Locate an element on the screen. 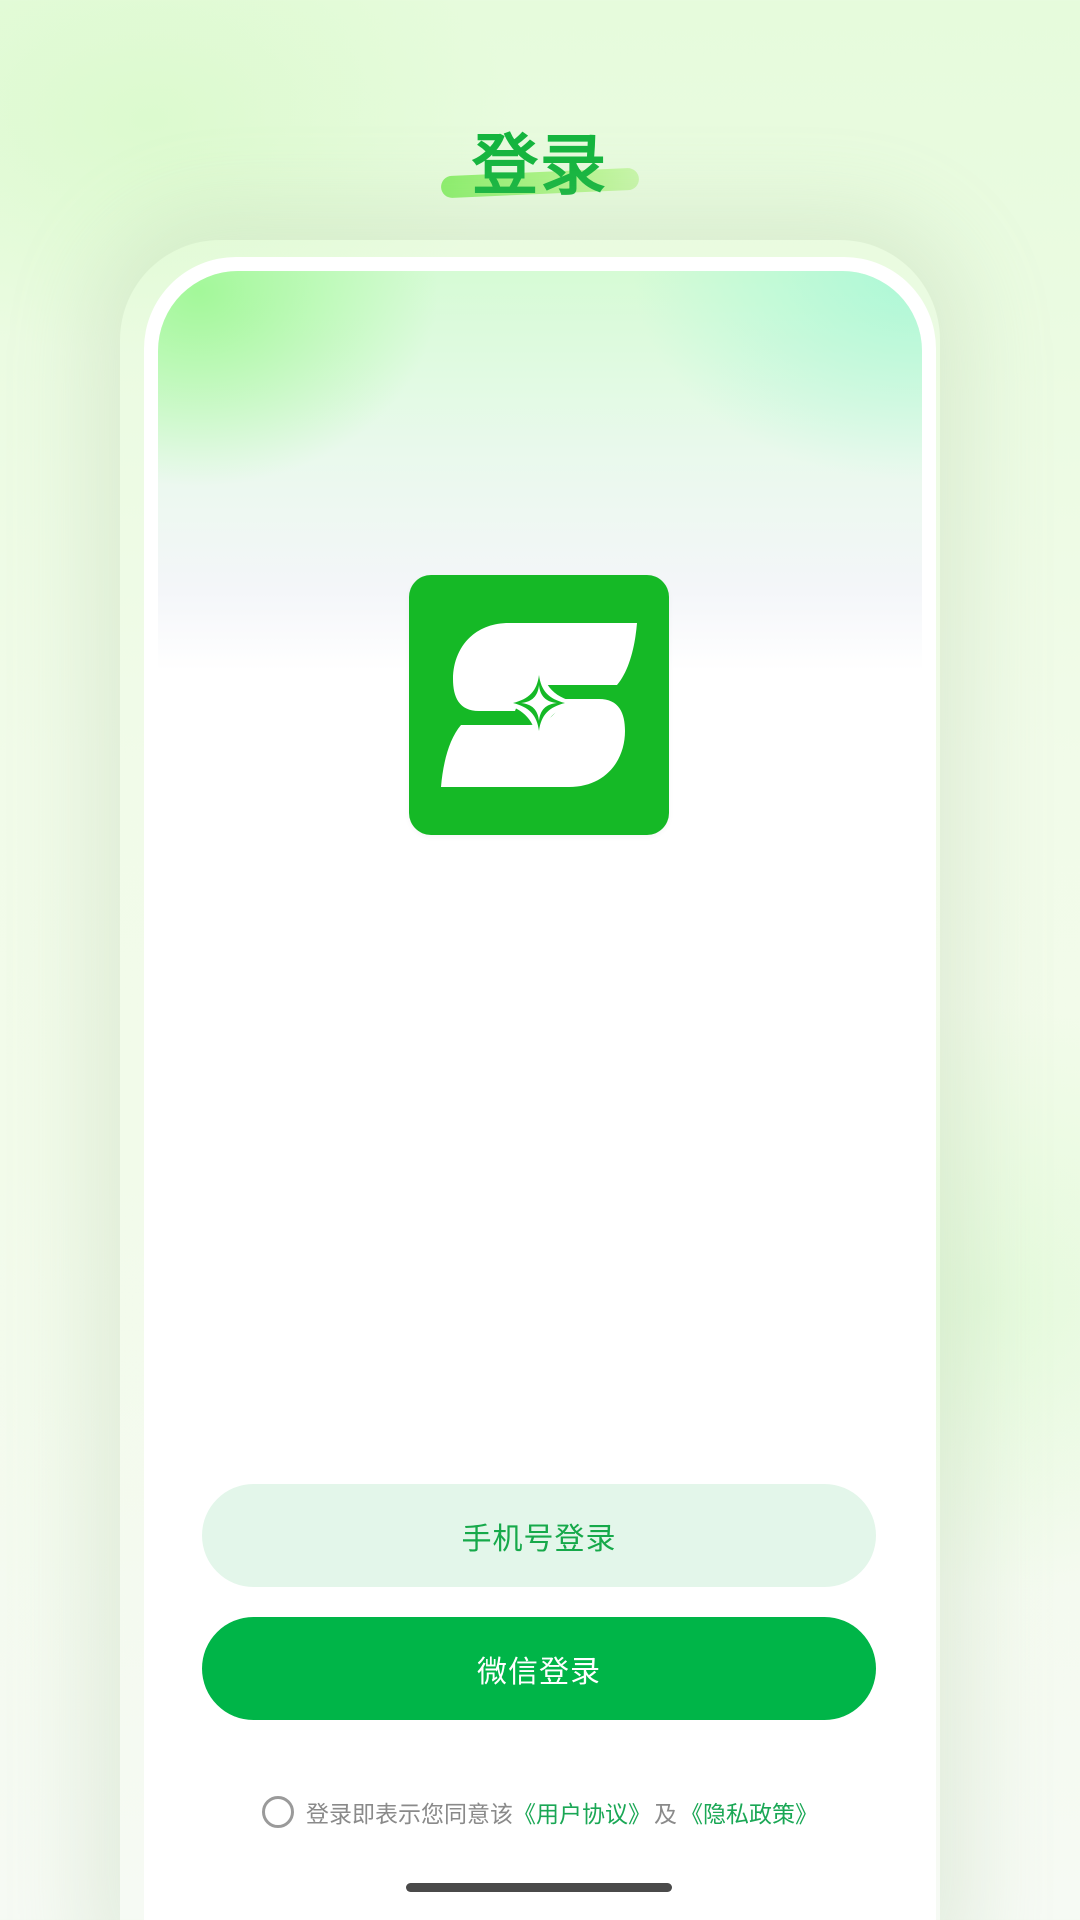 The image size is (1080, 1920). user-agreement-link: 《用户协议》 is located at coordinates (582, 1812).